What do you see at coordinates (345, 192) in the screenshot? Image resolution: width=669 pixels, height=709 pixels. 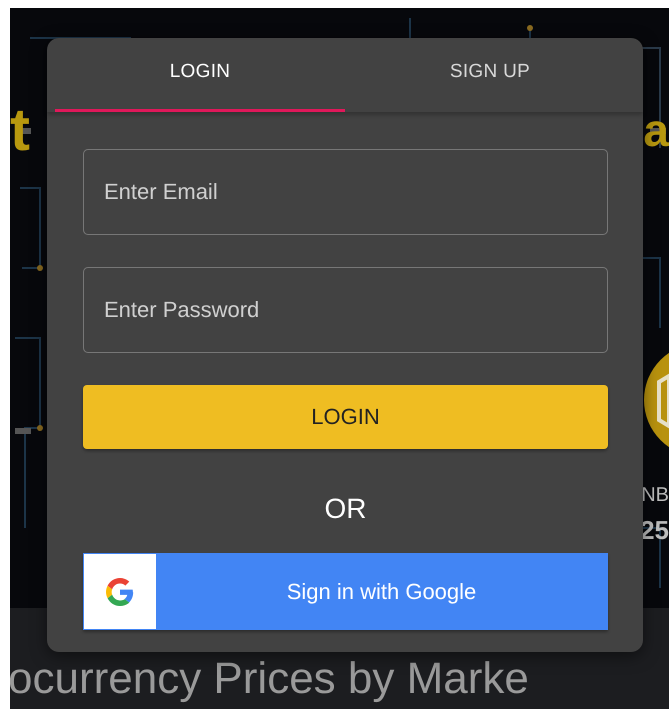 I see `email-field: Enter Email` at bounding box center [345, 192].